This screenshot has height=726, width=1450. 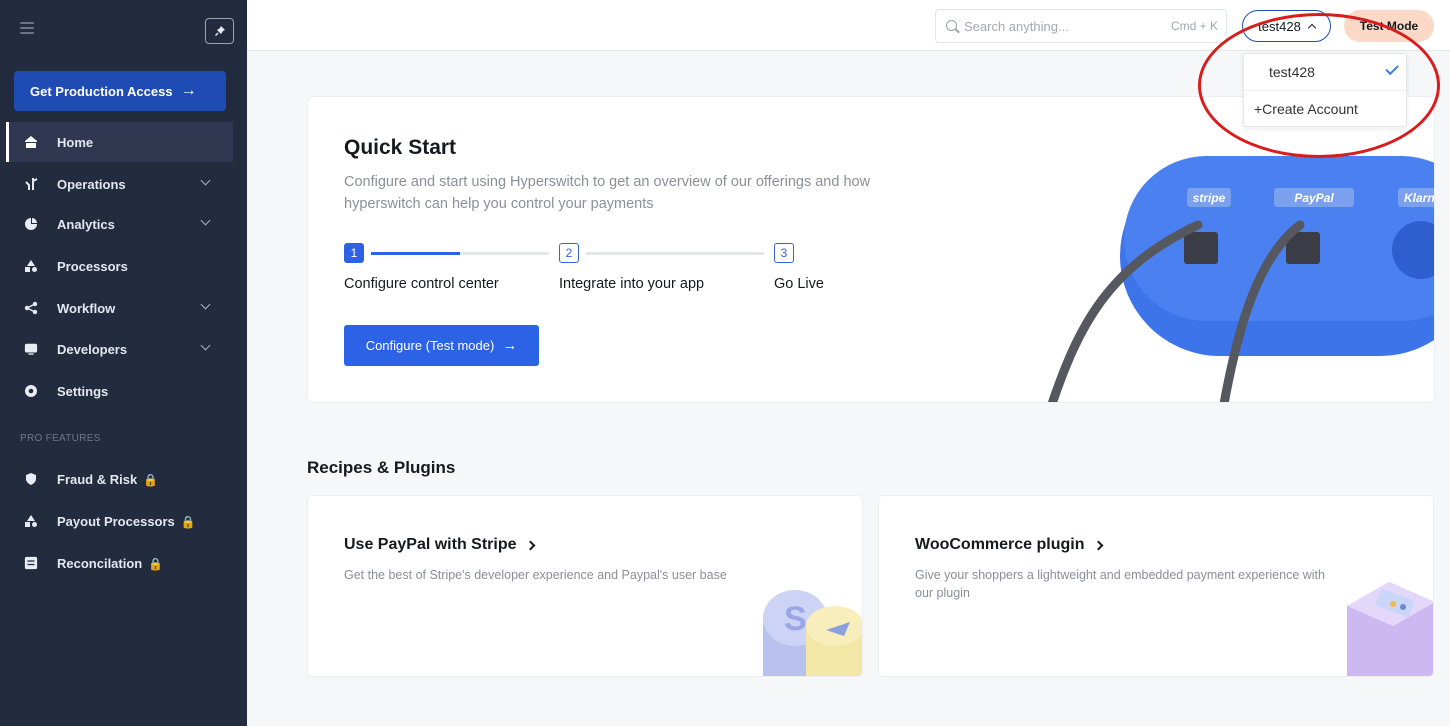 What do you see at coordinates (219, 31) in the screenshot?
I see `pin-icon` at bounding box center [219, 31].